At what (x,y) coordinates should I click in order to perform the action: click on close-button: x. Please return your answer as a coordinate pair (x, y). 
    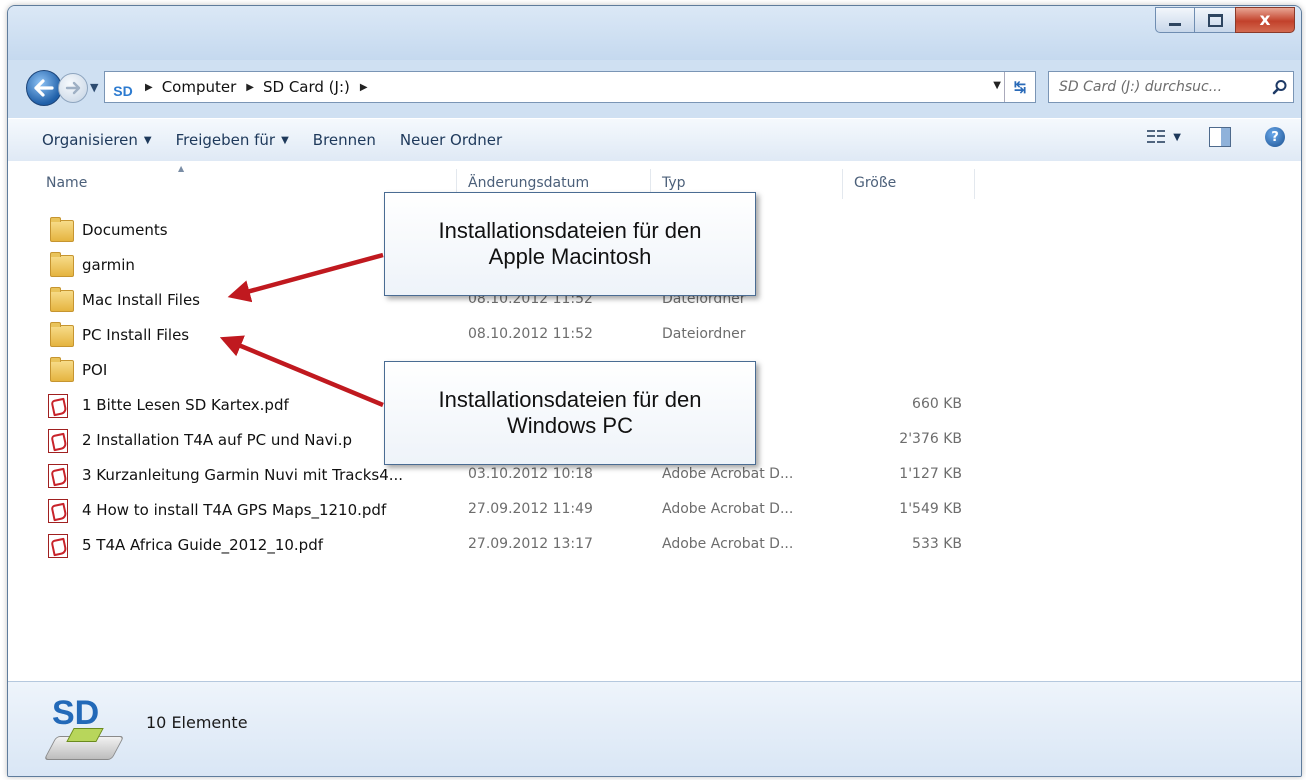
    Looking at the image, I should click on (1265, 20).